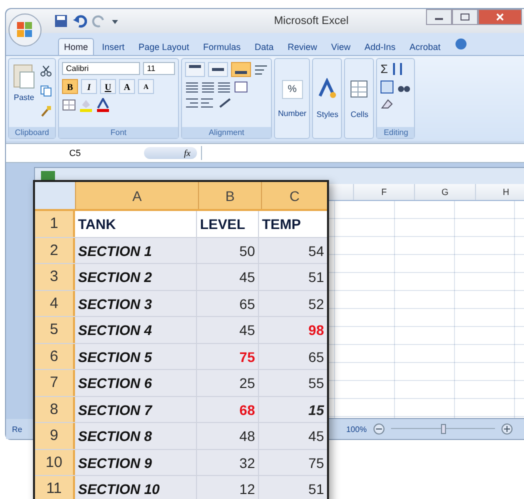 This screenshot has height=499, width=524. I want to click on table-cell: 32, so click(228, 462).